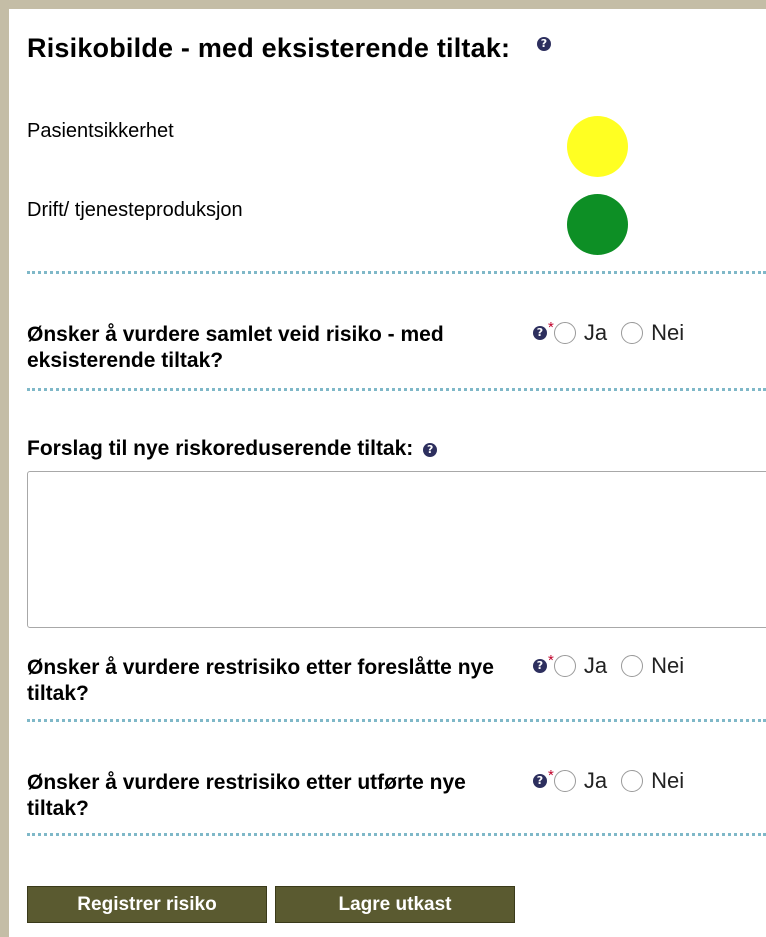 The width and height of the screenshot is (766, 937). I want to click on risk-indicator-yellow, so click(597, 146).